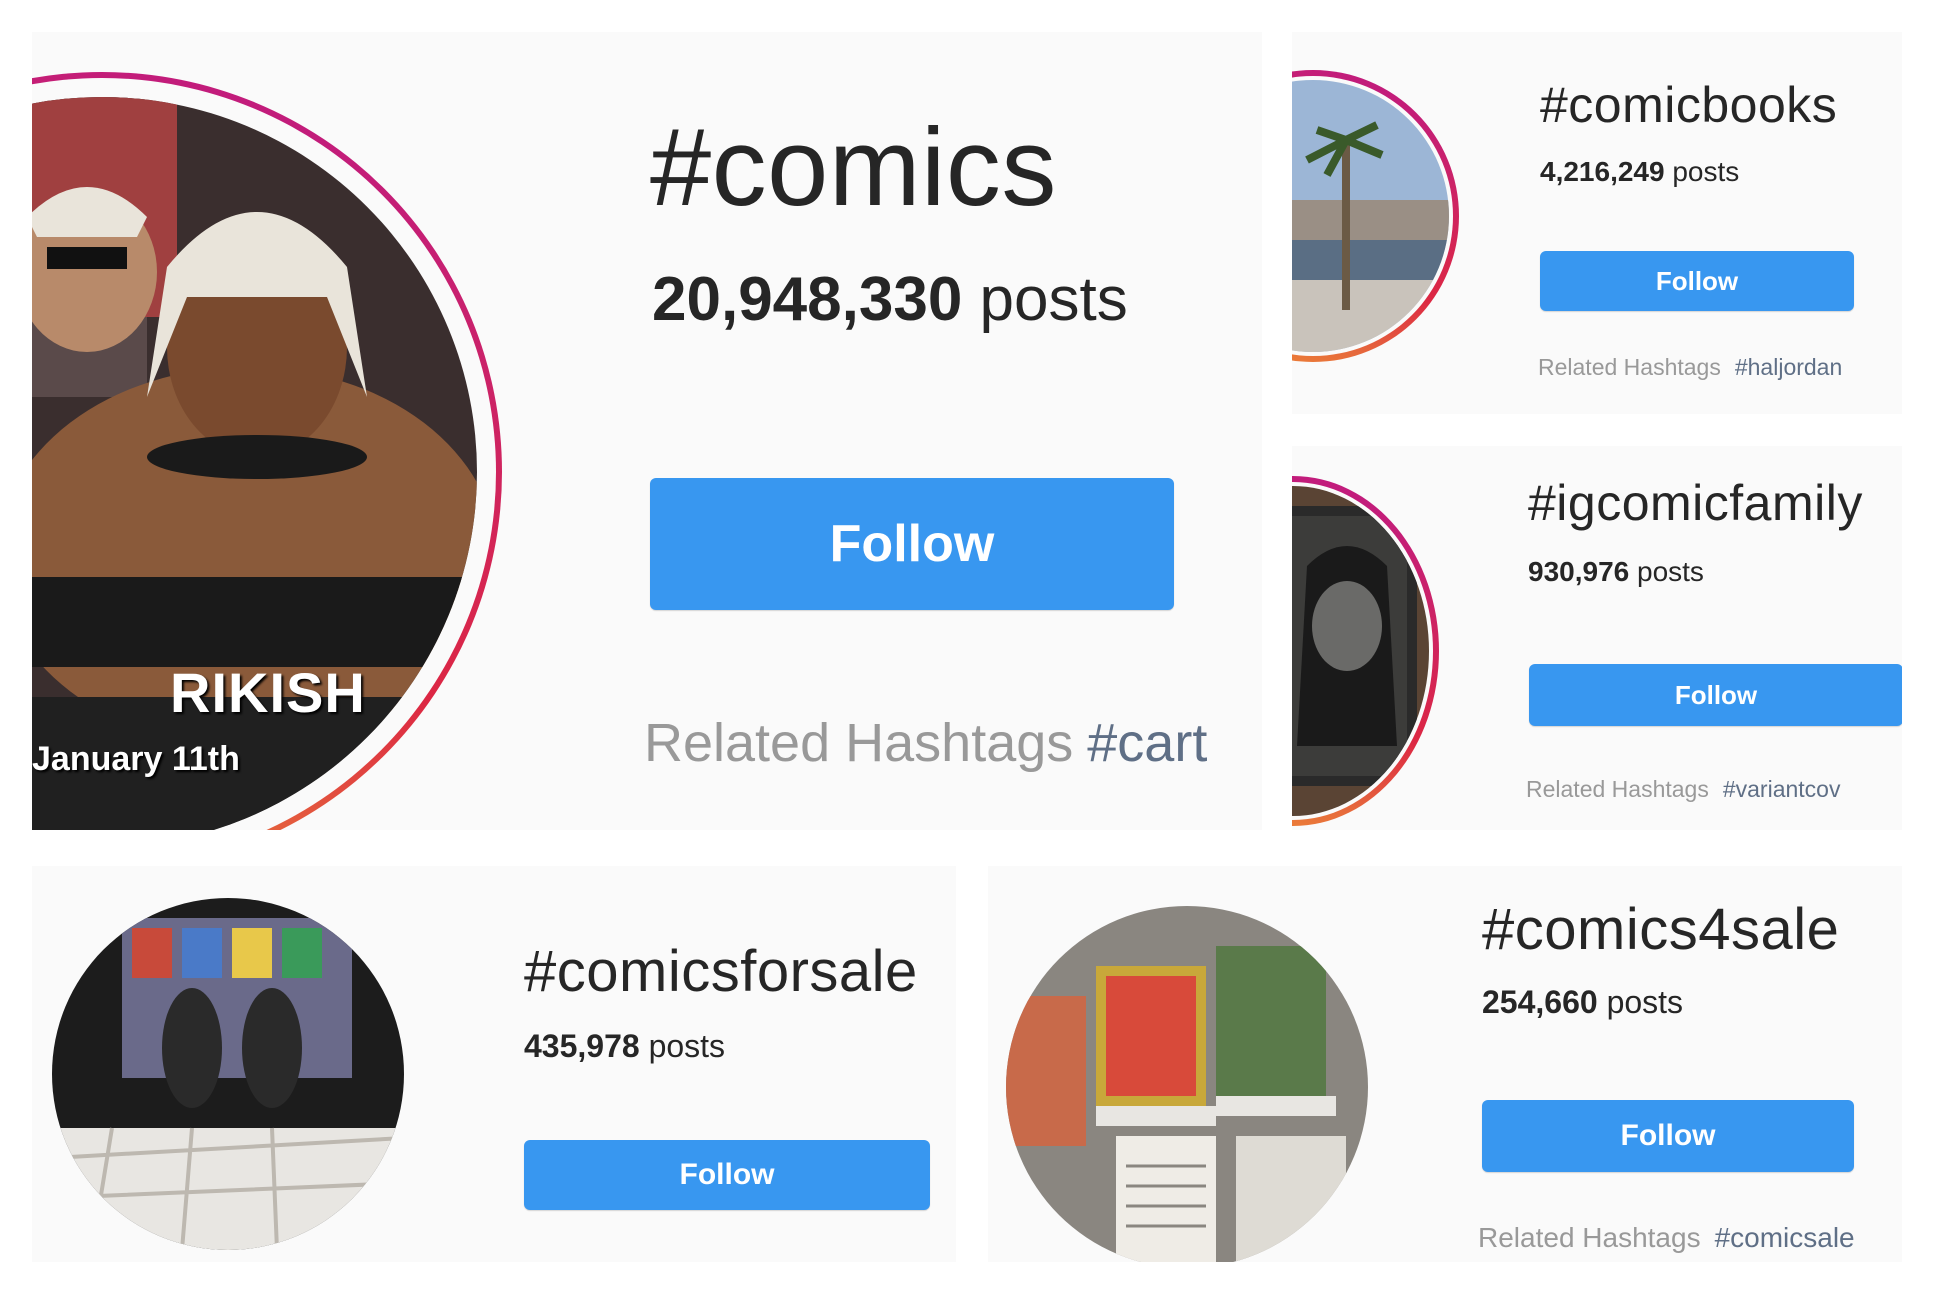 This screenshot has width=1935, height=1290. Describe the element at coordinates (1579, 571) in the screenshot. I see `post-count-value: 930,976` at that location.